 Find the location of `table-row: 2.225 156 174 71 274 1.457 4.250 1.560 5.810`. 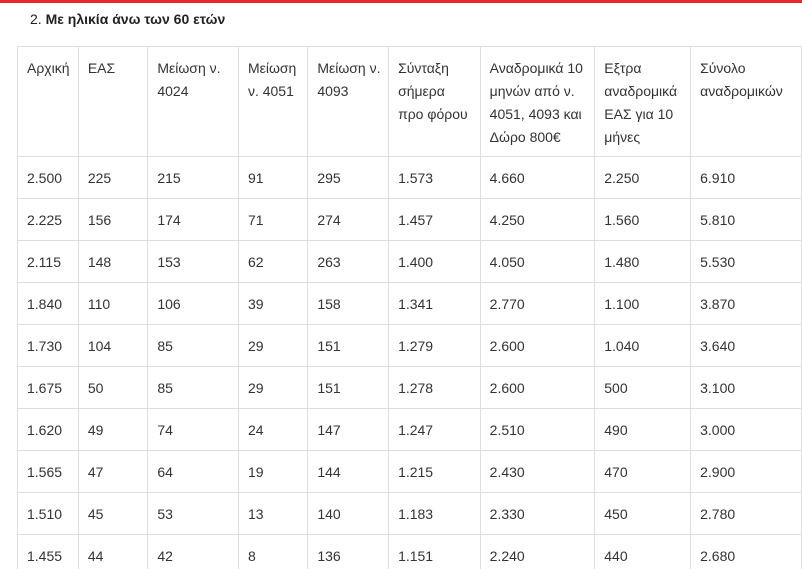

table-row: 2.225 156 174 71 274 1.457 4.250 1.560 5.810 is located at coordinates (409, 219).